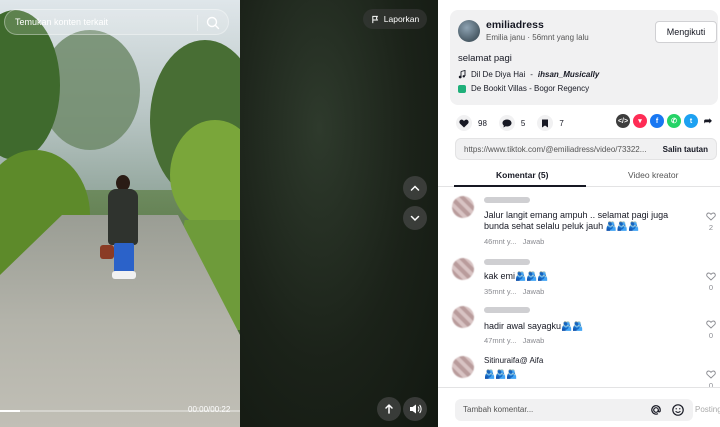  I want to click on video-caption: selamat pagi, so click(485, 58).